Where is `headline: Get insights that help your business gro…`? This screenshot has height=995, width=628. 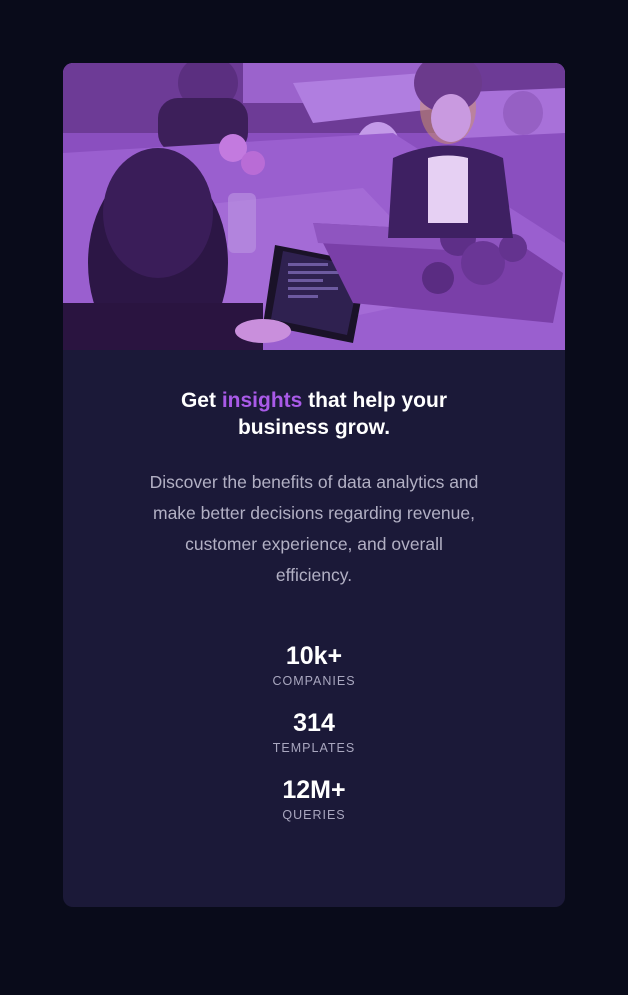 headline: Get insights that help your business gro… is located at coordinates (314, 414).